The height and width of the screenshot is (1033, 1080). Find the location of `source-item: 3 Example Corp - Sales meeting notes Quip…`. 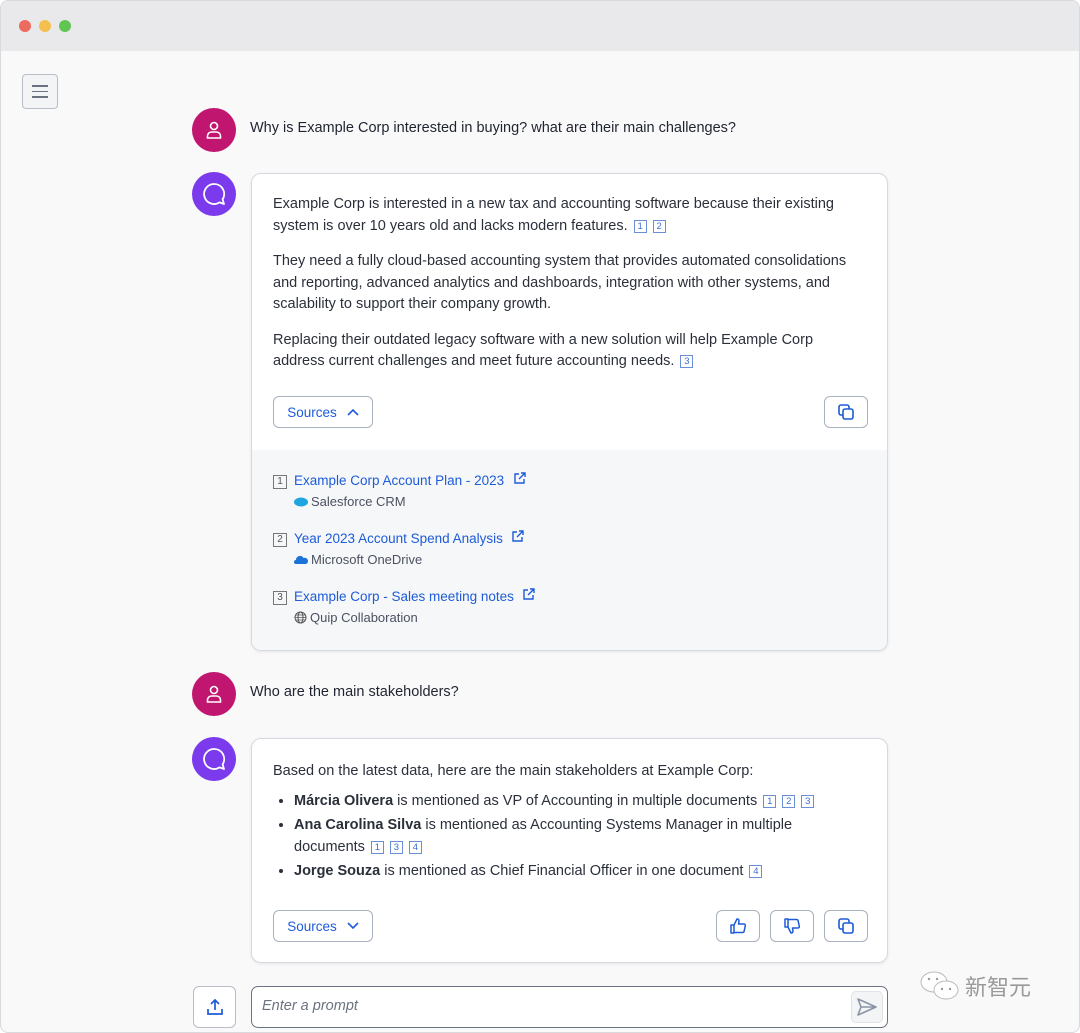

source-item: 3 Example Corp - Sales meeting notes Quip… is located at coordinates (569, 606).